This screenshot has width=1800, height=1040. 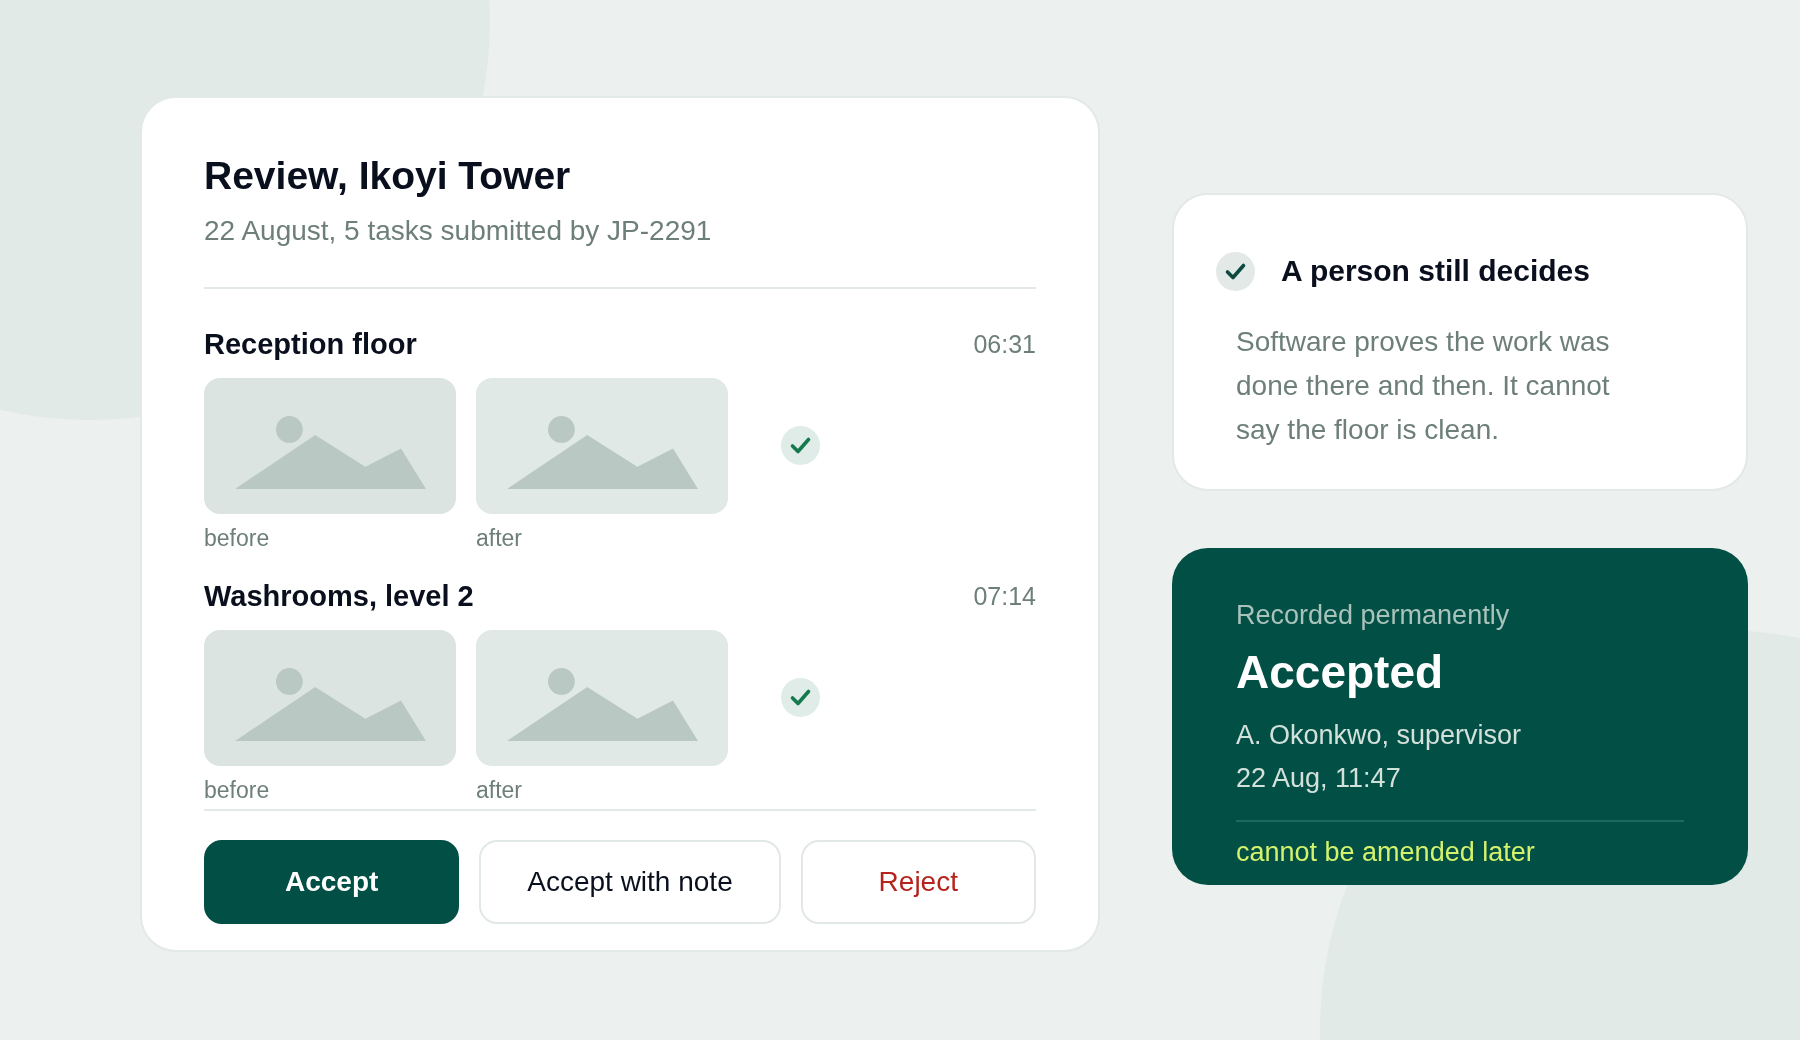 What do you see at coordinates (1319, 778) in the screenshot?
I see `decision-detail: 22 Aug, 11:47` at bounding box center [1319, 778].